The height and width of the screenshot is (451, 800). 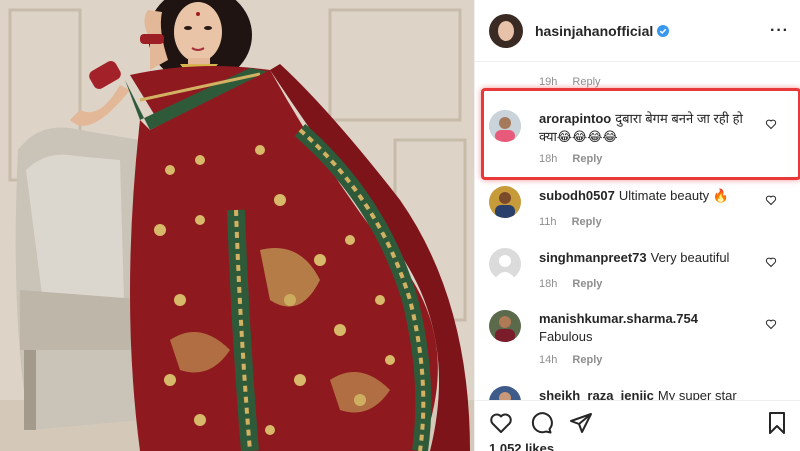 I want to click on verified-badge-icon, so click(x=663, y=30).